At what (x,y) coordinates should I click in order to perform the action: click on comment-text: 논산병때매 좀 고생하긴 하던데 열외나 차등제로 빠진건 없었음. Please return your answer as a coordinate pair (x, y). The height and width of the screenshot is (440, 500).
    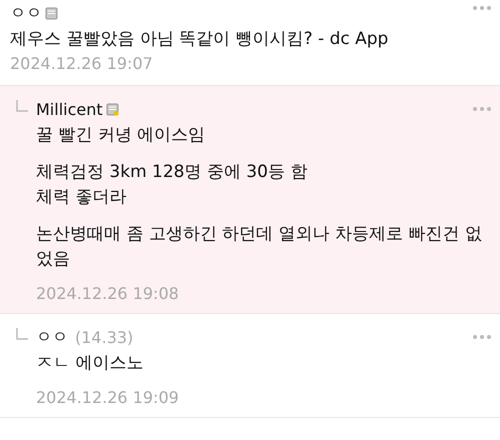
    Looking at the image, I should click on (259, 247).